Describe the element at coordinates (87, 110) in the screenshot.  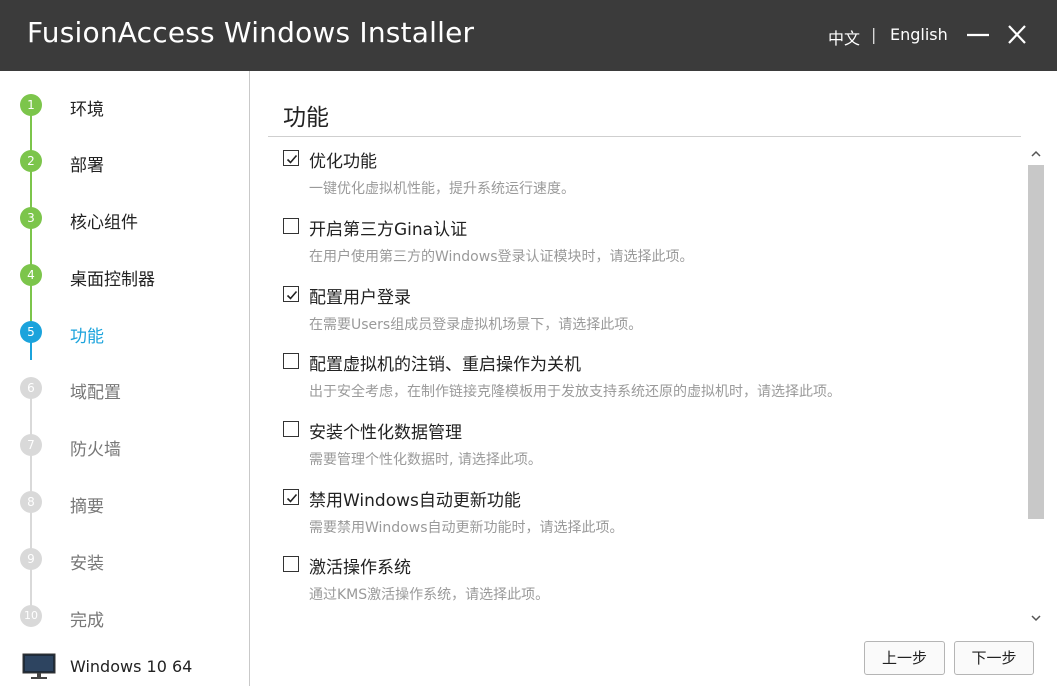
I see `step-label: 环境` at that location.